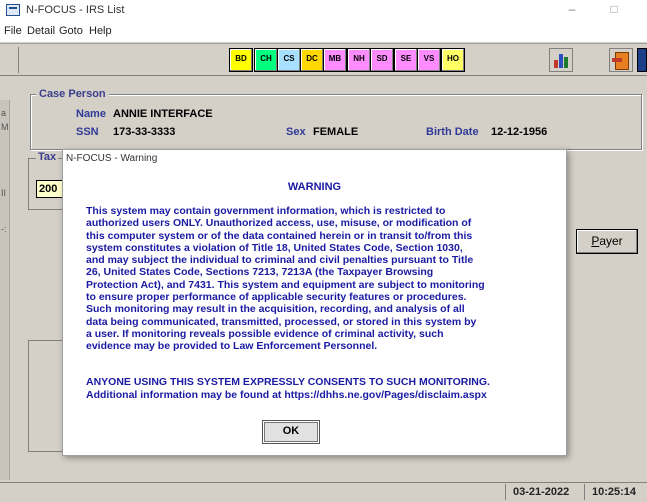 This screenshot has width=647, height=502. Describe the element at coordinates (13, 10) in the screenshot. I see `app-icon` at that location.